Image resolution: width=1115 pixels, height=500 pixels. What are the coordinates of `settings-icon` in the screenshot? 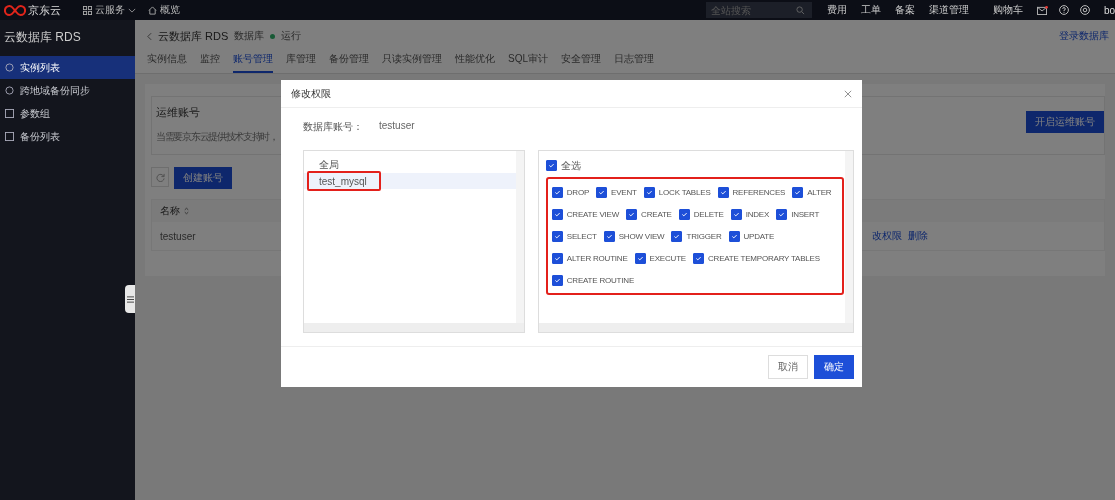 It's located at (1084, 10).